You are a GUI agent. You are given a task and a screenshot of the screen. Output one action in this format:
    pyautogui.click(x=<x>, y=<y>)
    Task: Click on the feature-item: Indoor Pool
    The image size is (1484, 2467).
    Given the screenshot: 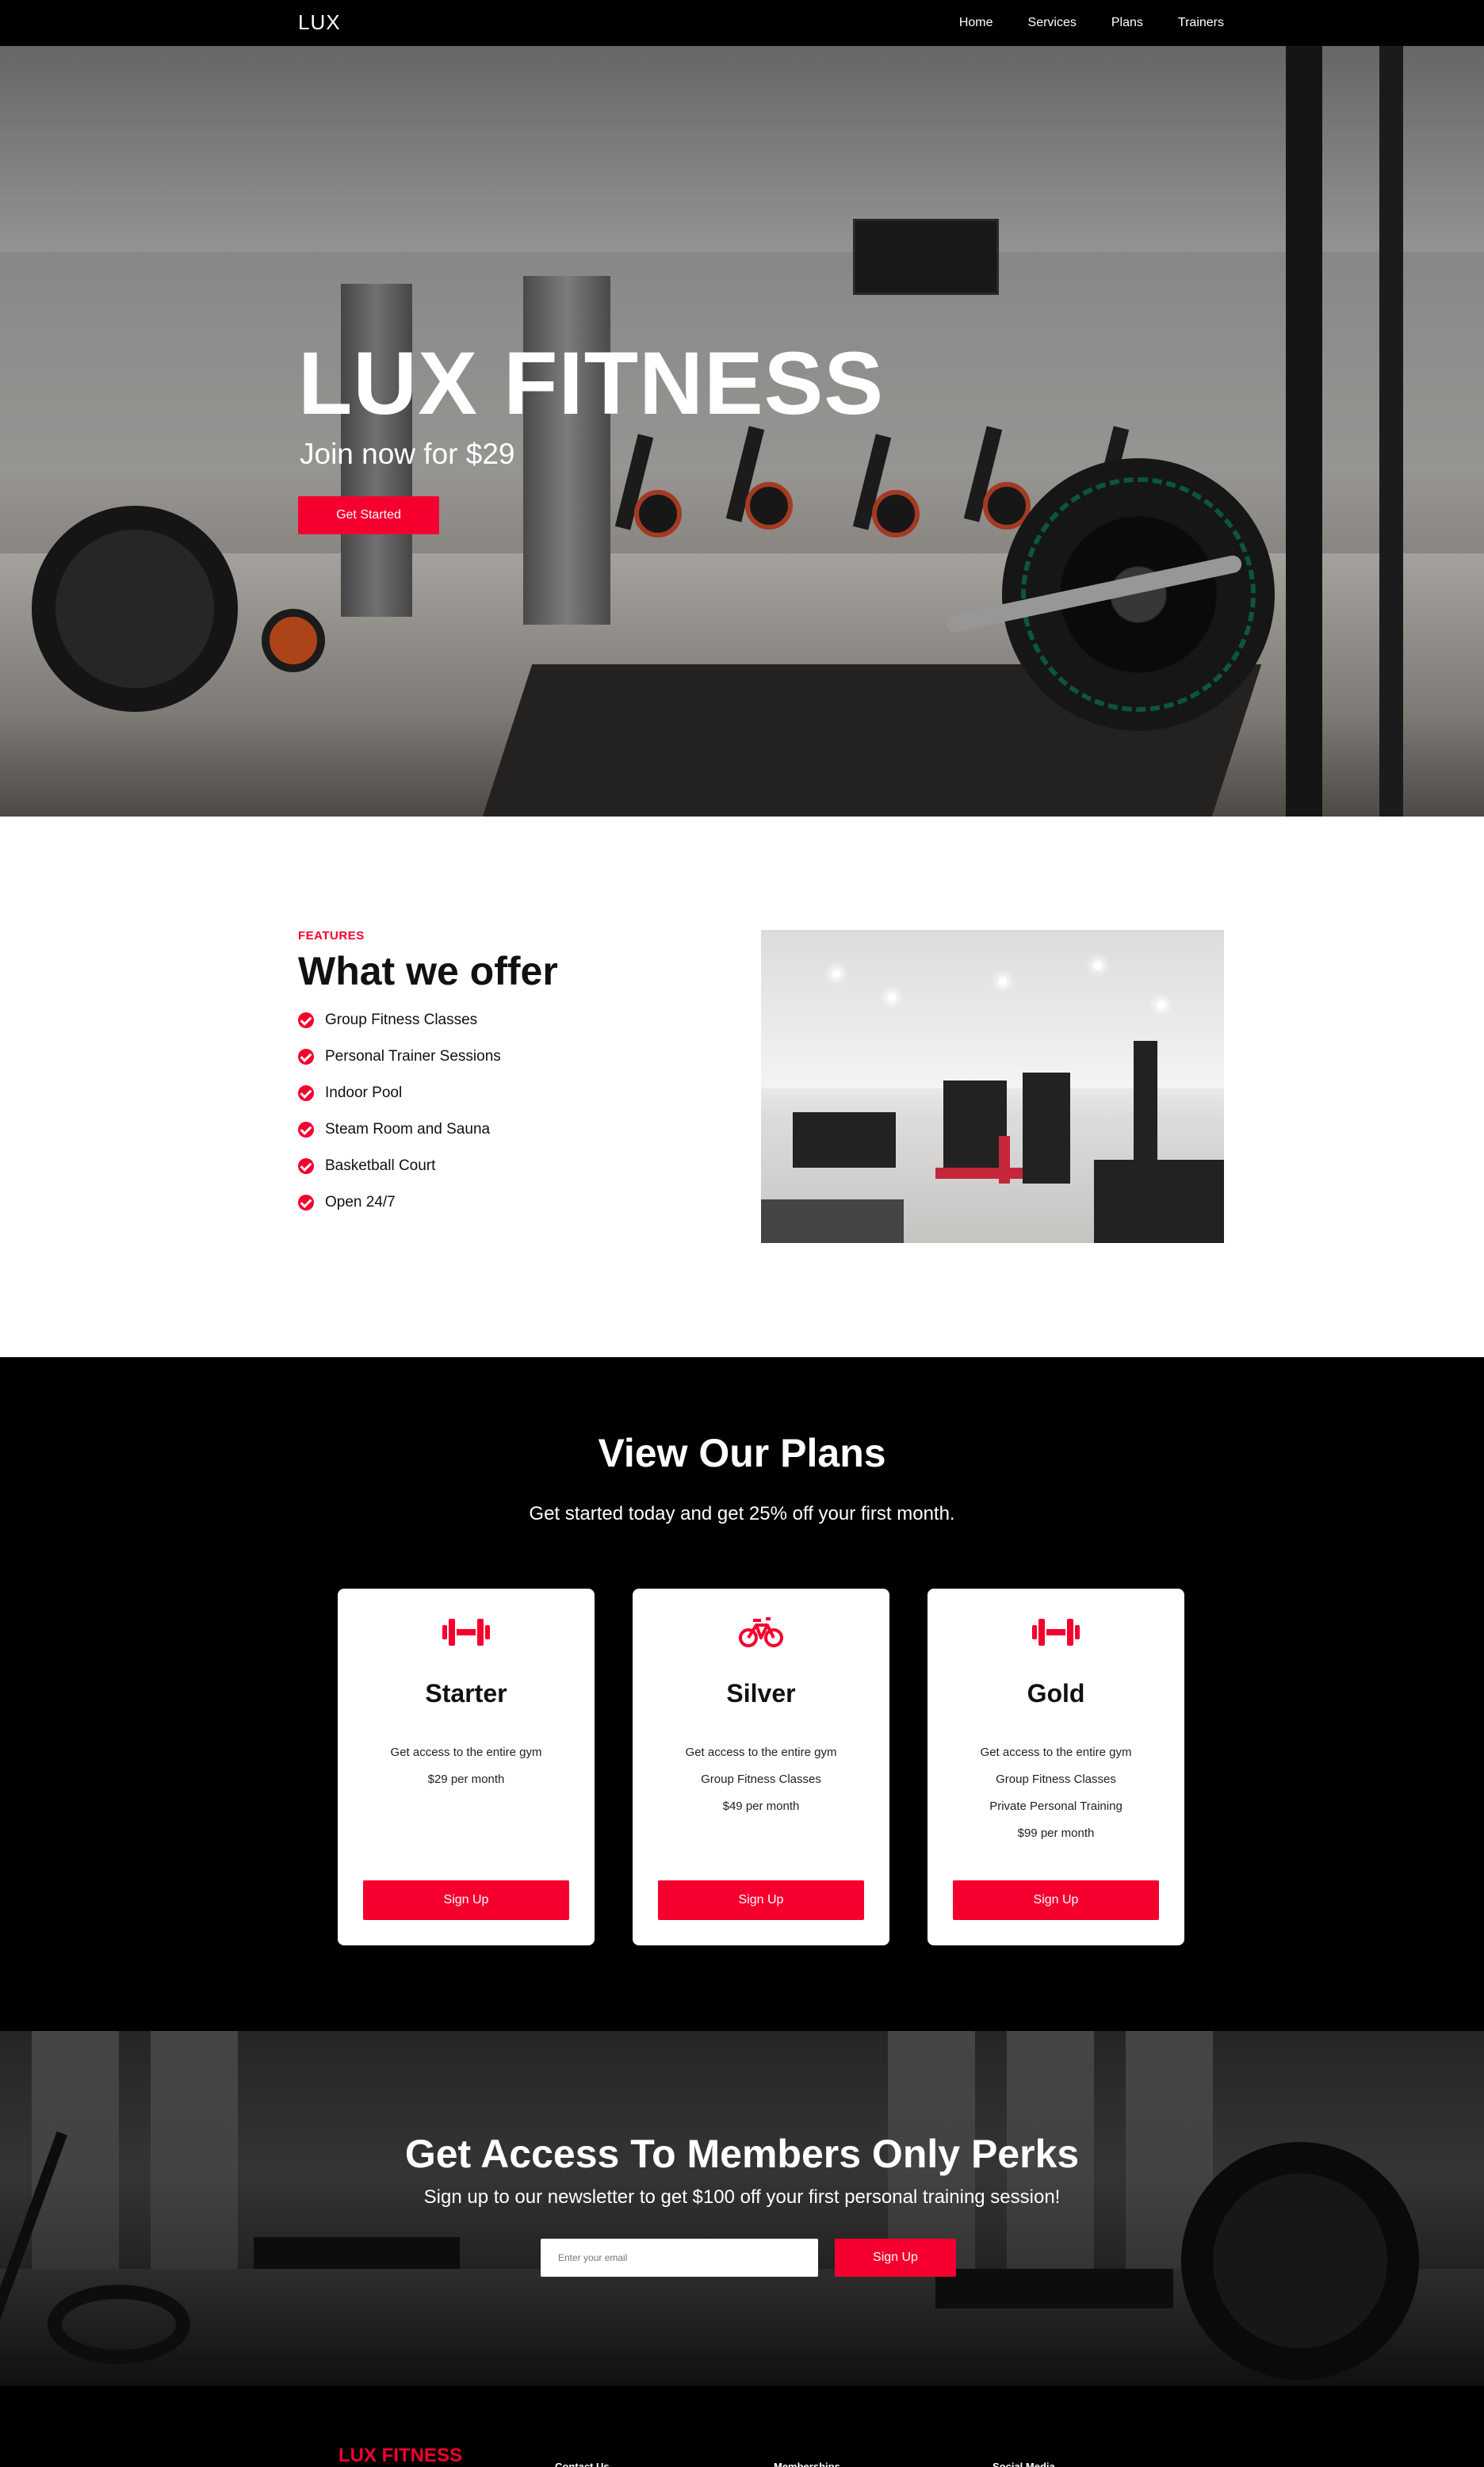 What is the action you would take?
    pyautogui.click(x=399, y=1093)
    